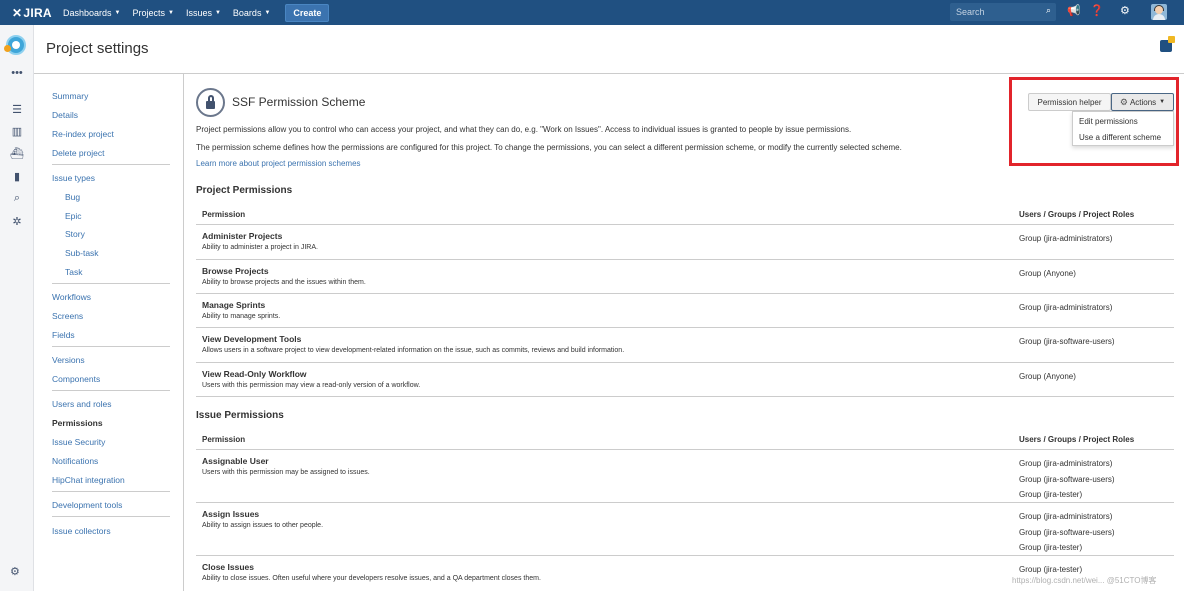  I want to click on permission-holders: Group (jira-software-users), so click(1067, 342).